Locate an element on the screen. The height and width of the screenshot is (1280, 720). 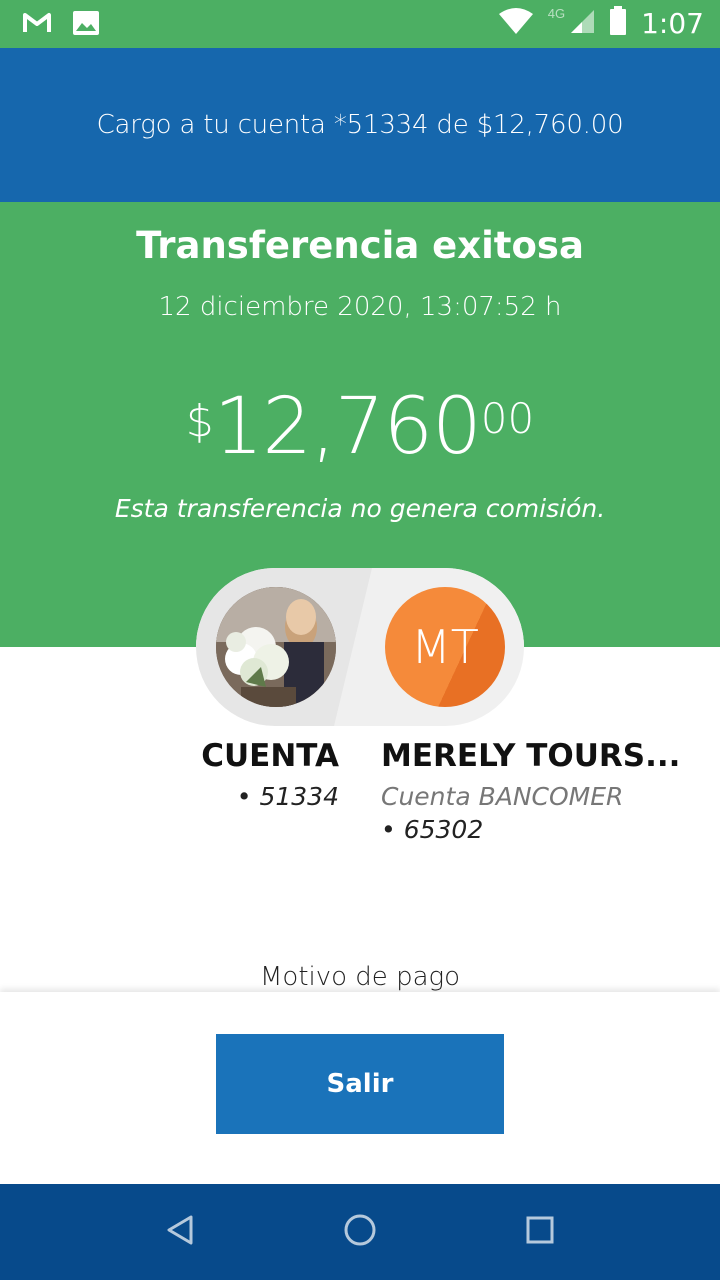
destination-account-bank: Cuenta BANCOMER is located at coordinates (502, 796).